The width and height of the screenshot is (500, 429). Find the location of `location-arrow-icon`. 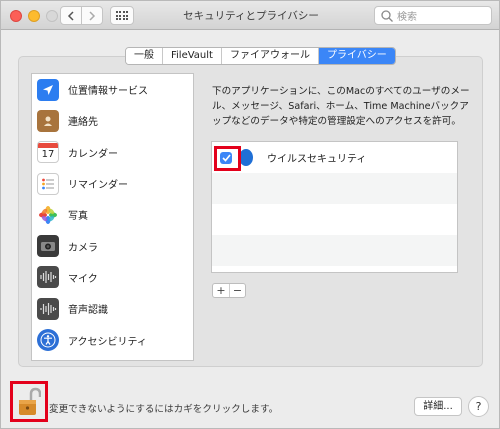

location-arrow-icon is located at coordinates (48, 89).